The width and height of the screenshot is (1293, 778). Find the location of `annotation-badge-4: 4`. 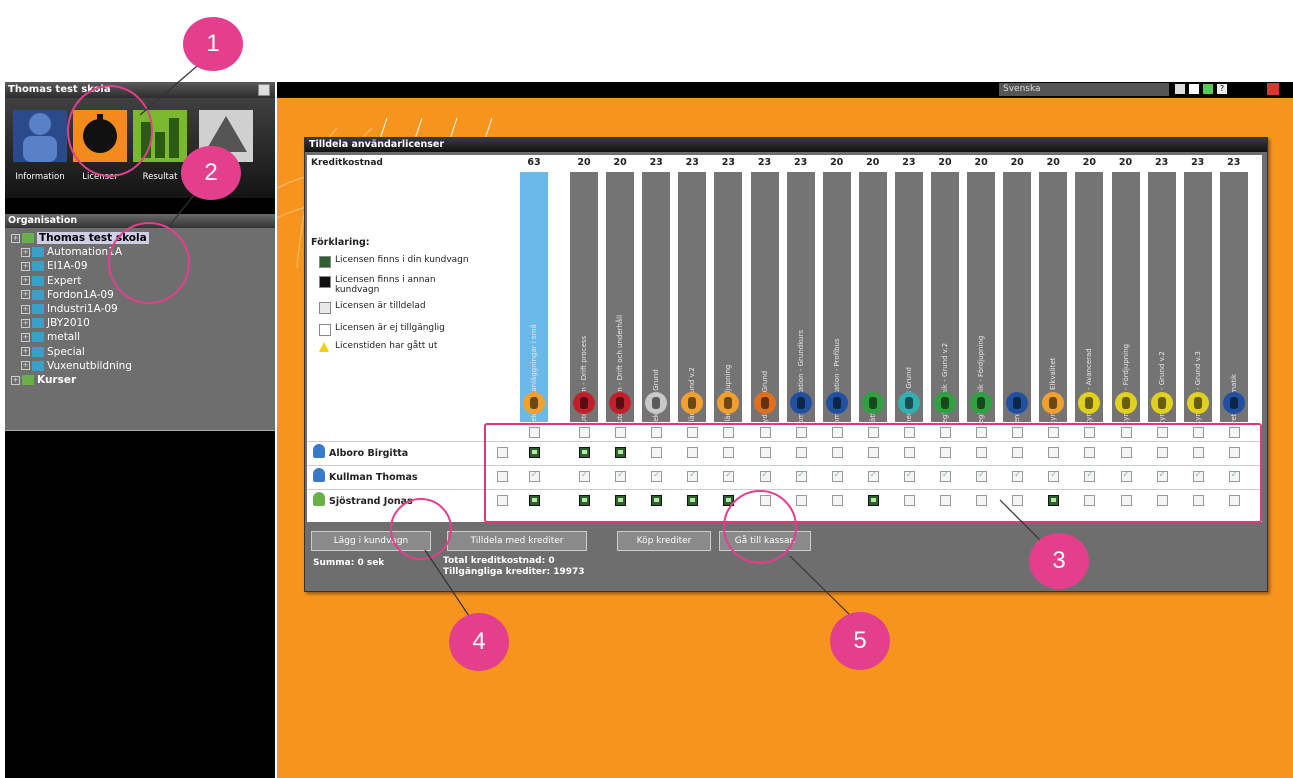

annotation-badge-4: 4 is located at coordinates (479, 642).